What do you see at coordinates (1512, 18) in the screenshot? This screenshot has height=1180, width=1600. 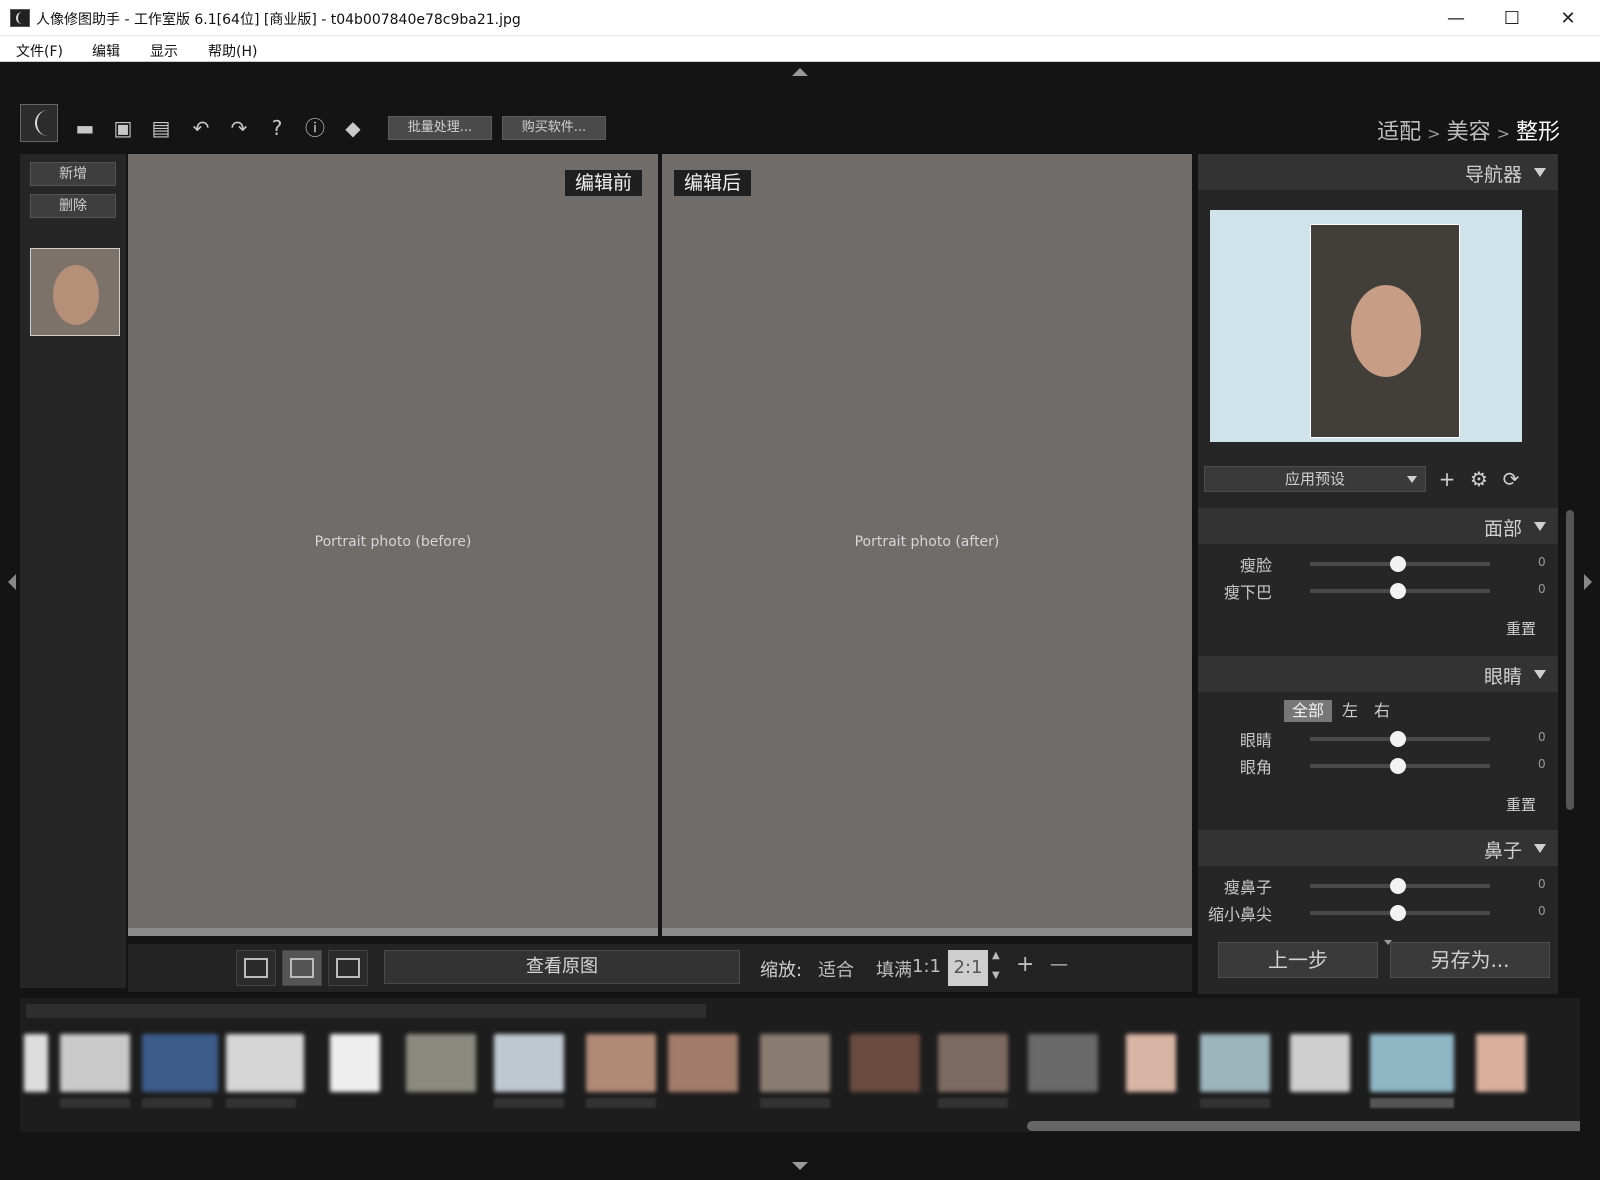 I see `maximize-button: ☐` at bounding box center [1512, 18].